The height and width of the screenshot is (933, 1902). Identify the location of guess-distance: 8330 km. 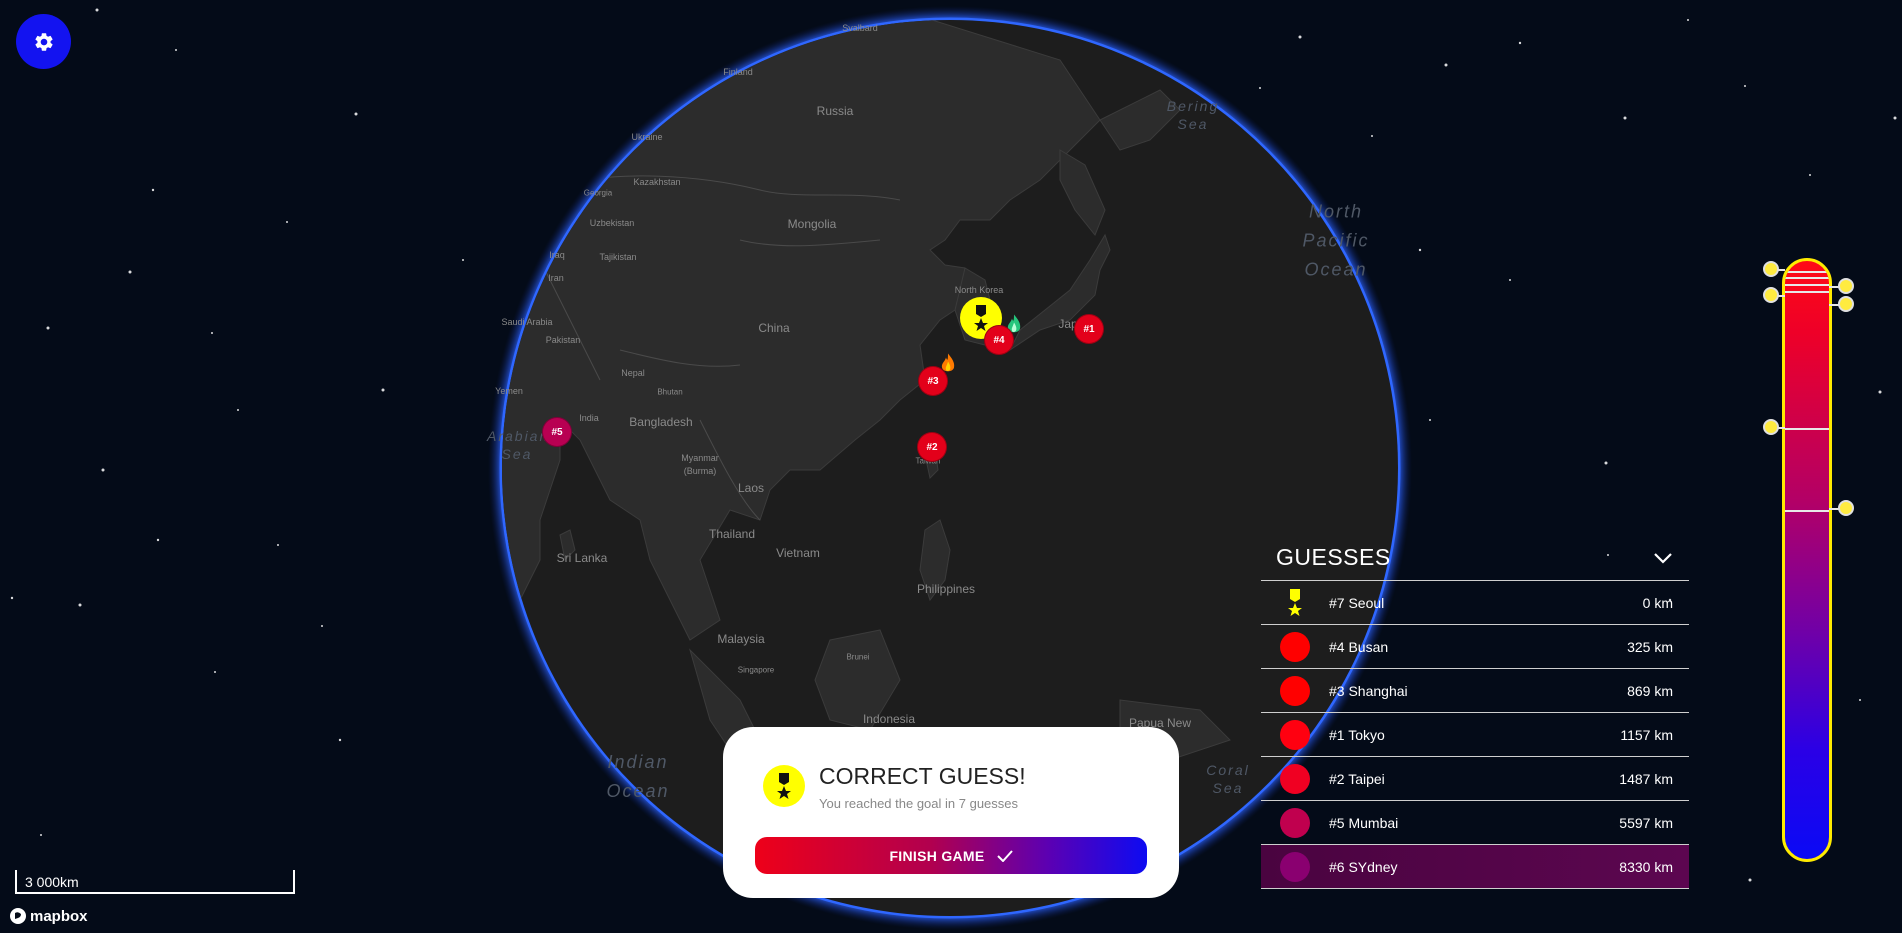
(1646, 866).